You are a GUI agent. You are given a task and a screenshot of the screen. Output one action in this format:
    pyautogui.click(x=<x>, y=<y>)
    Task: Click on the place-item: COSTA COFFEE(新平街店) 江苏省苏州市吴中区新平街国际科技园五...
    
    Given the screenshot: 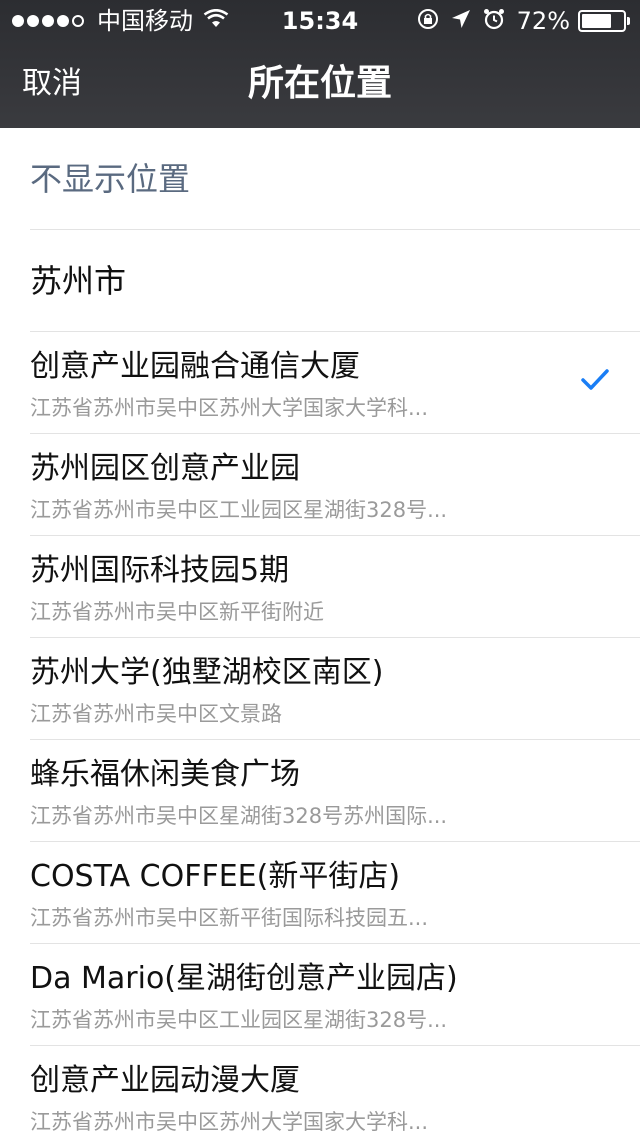 What is the action you would take?
    pyautogui.click(x=335, y=893)
    